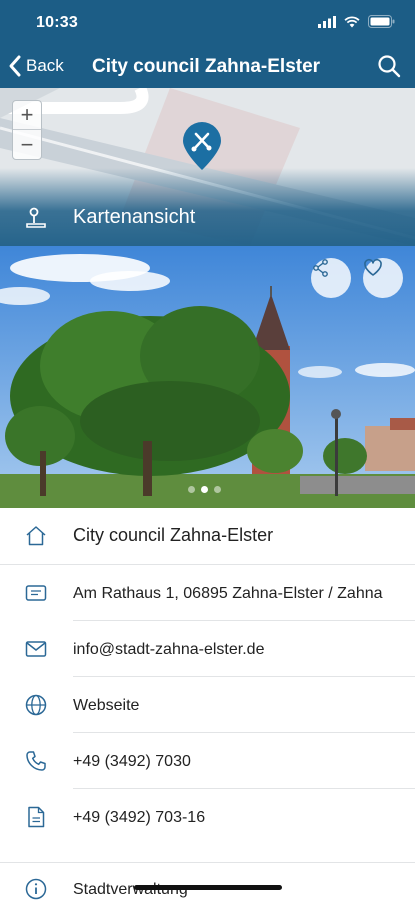 This screenshot has height=900, width=415. Describe the element at coordinates (207, 761) in the screenshot. I see `phone-row: +49 (3492) 7030` at that location.